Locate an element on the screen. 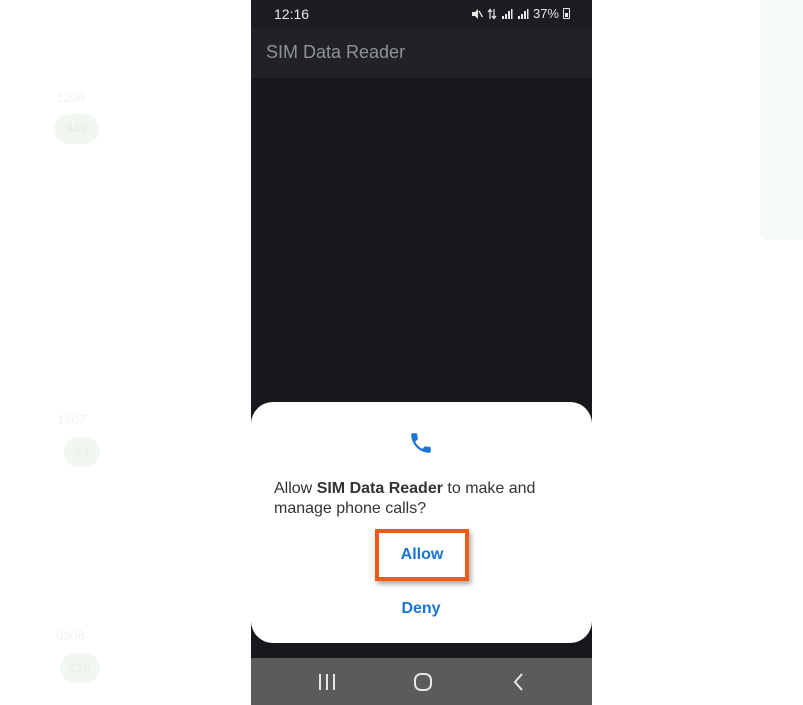  allow-button: Allow is located at coordinates (422, 555).